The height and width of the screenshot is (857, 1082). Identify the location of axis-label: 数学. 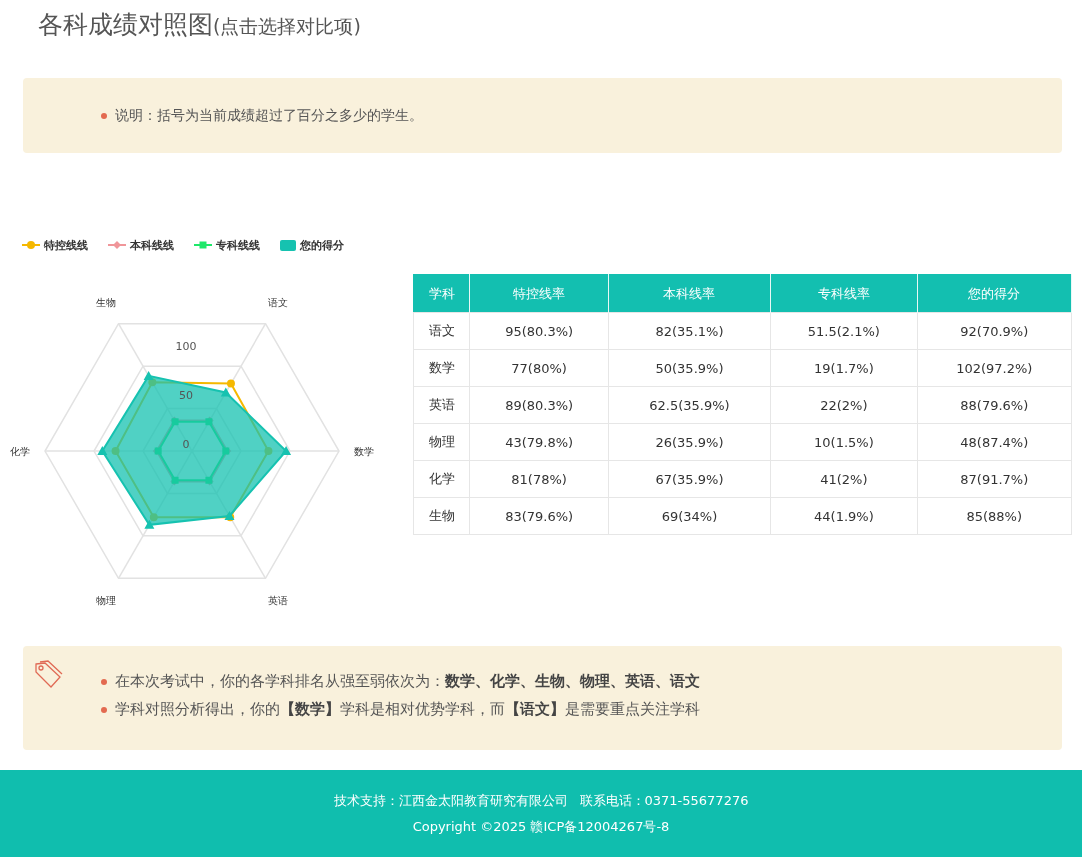
(364, 451).